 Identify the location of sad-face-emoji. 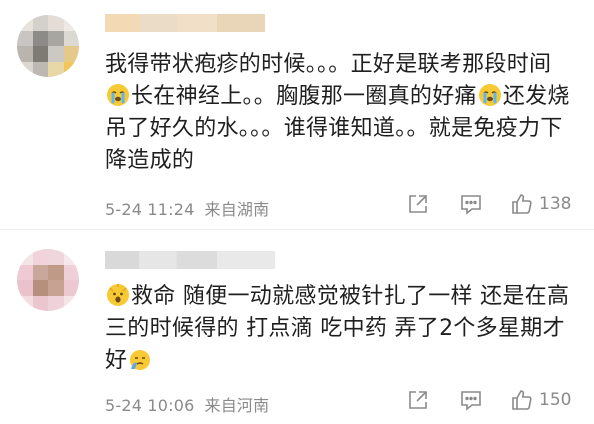
(140, 360).